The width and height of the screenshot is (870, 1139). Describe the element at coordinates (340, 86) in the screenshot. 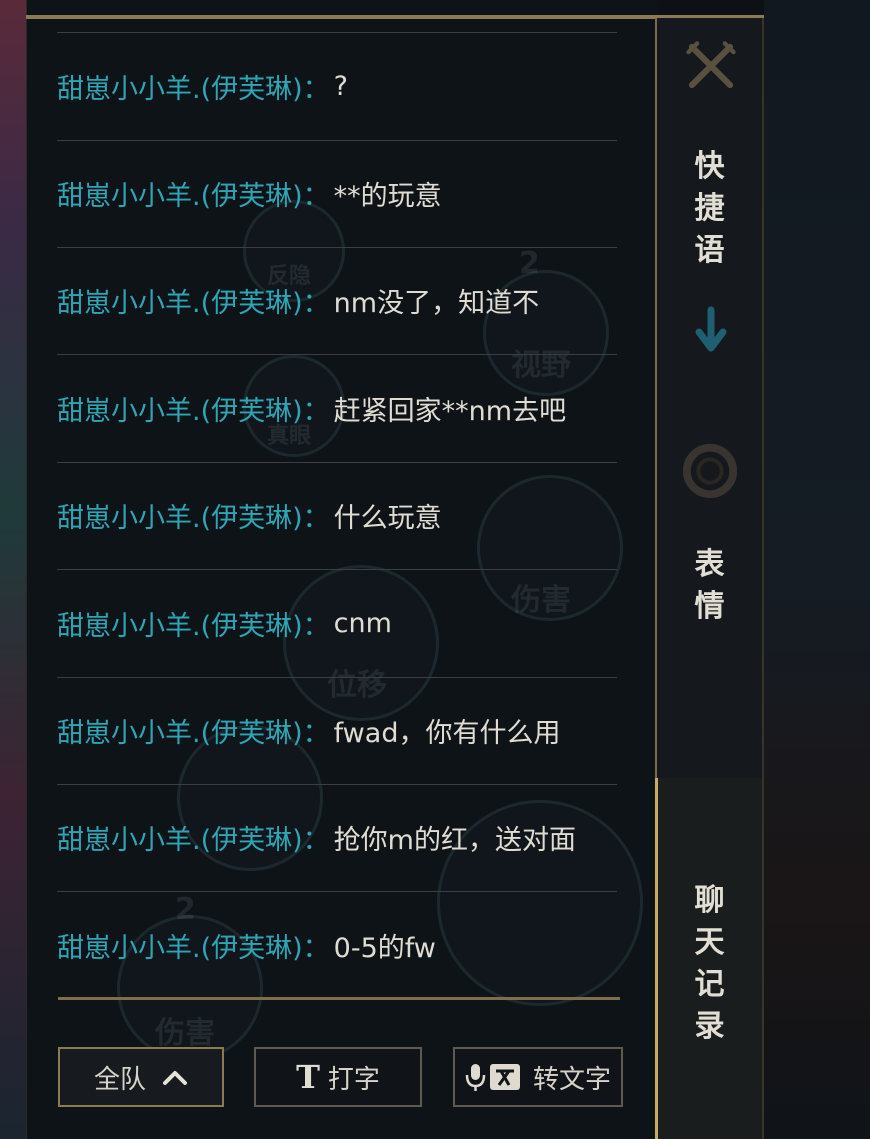

I see `chat-text: ?` at that location.